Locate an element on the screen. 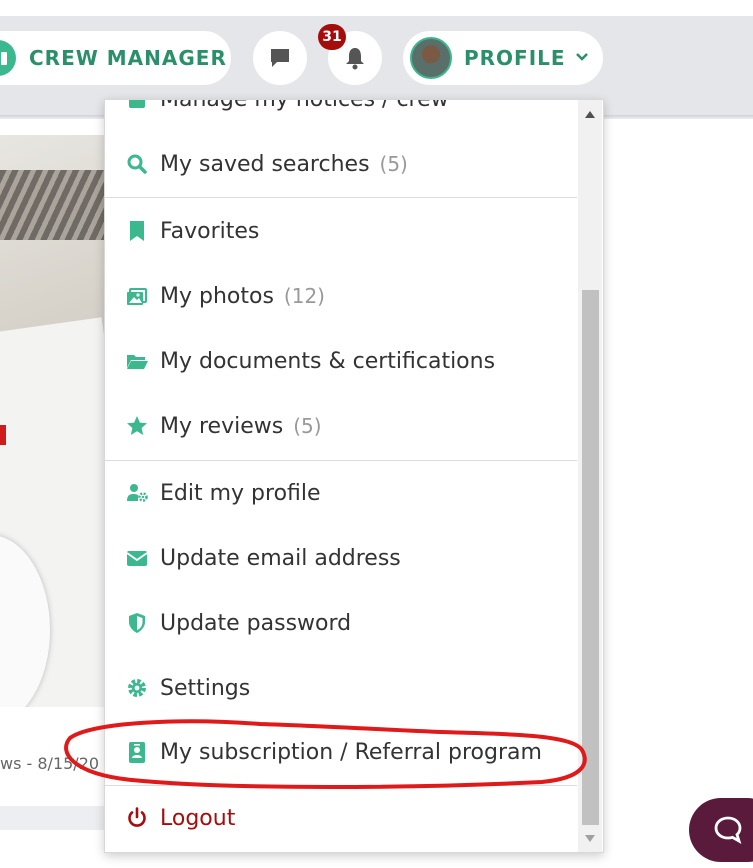  menu-item-documents: My documents & certifications is located at coordinates (342, 361).